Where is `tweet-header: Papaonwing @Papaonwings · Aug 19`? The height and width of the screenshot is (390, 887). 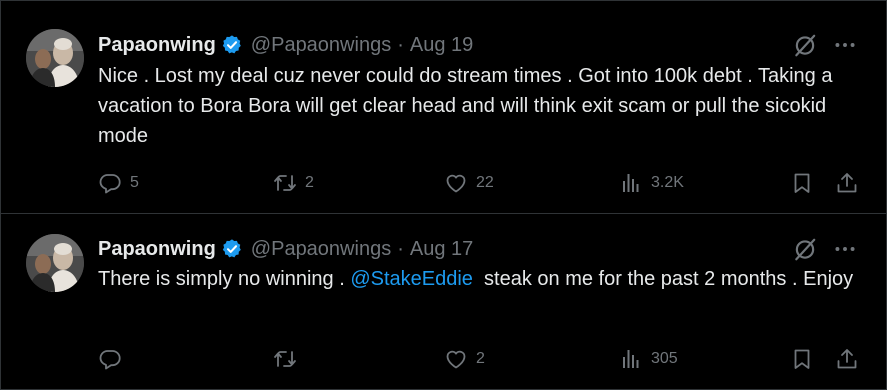 tweet-header: Papaonwing @Papaonwings · Aug 19 is located at coordinates (285, 45).